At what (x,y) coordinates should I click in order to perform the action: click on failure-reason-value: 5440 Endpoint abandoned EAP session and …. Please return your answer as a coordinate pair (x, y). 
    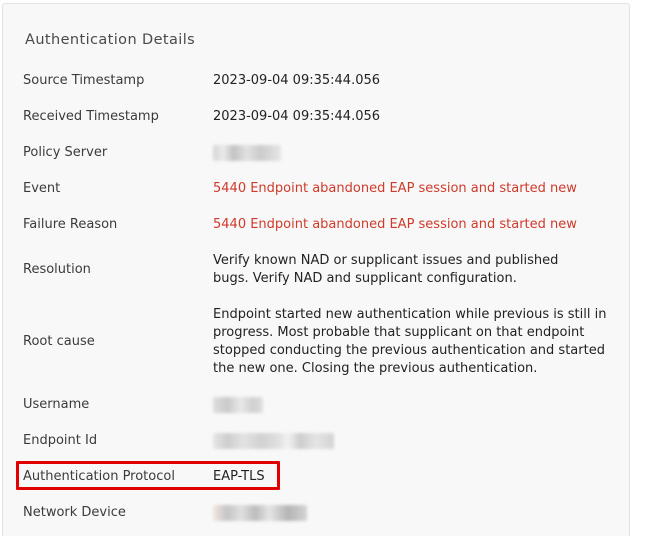
    Looking at the image, I should click on (395, 224).